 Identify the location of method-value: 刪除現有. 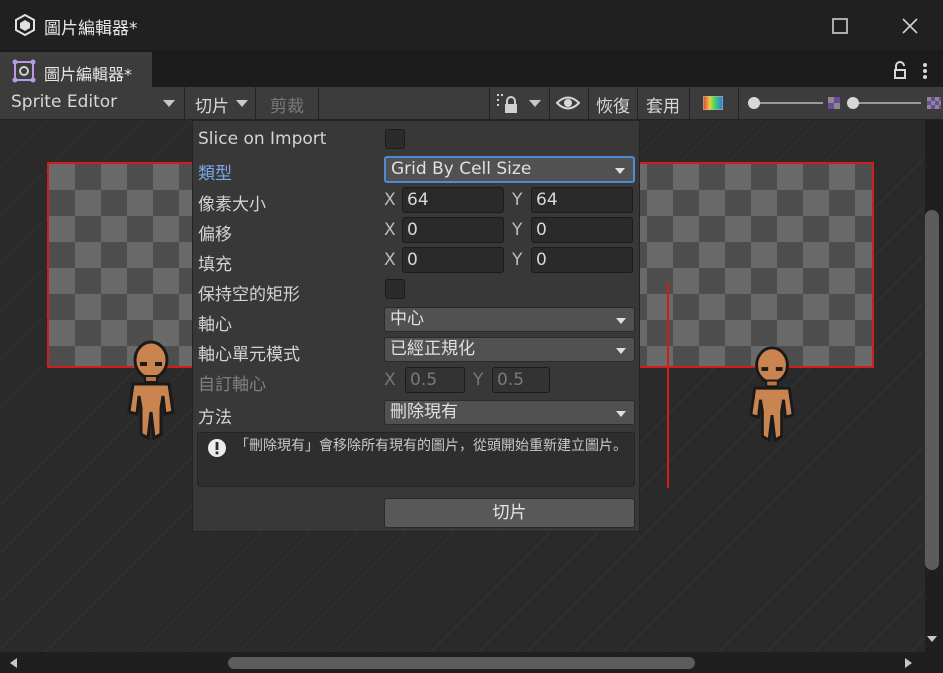
(424, 412).